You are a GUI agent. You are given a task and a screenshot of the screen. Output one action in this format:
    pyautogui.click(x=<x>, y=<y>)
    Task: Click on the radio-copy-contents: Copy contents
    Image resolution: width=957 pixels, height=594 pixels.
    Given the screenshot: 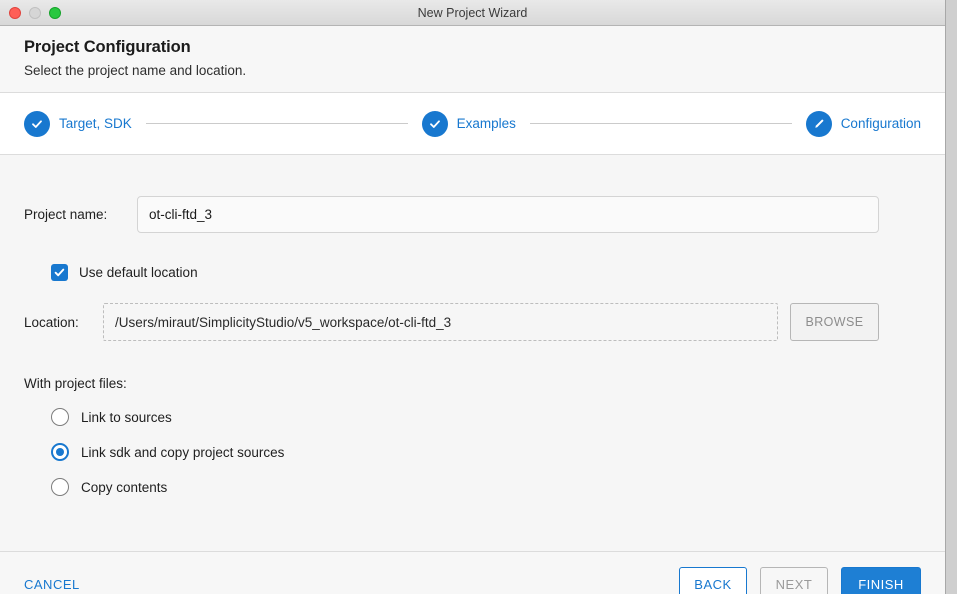 What is the action you would take?
    pyautogui.click(x=472, y=487)
    